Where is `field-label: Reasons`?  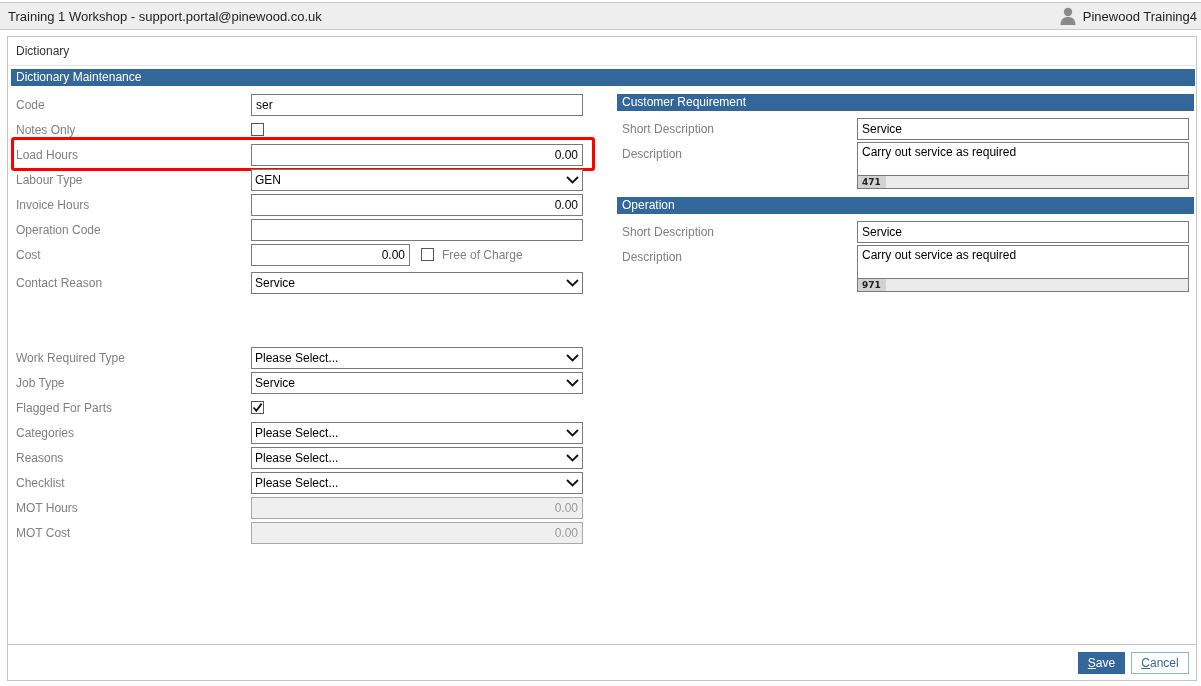
field-label: Reasons is located at coordinates (40, 457).